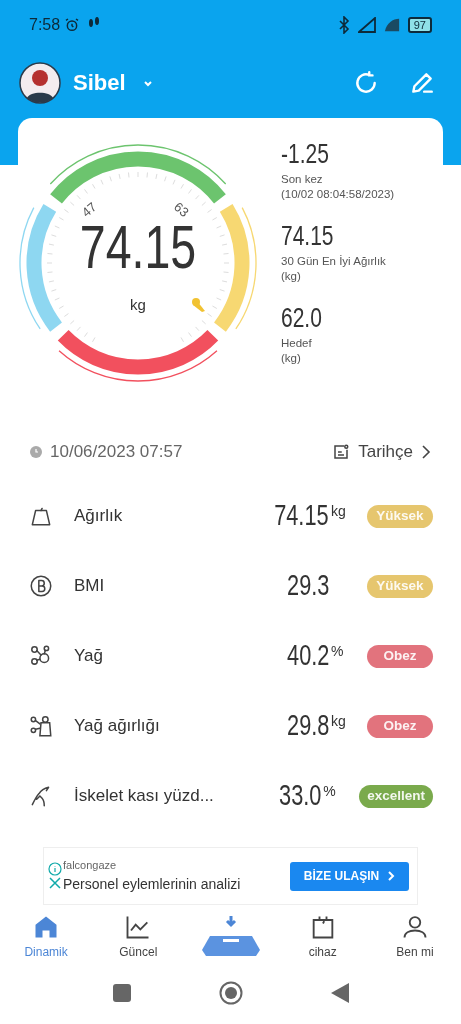  What do you see at coordinates (121, 993) in the screenshot?
I see `recents-icon` at bounding box center [121, 993].